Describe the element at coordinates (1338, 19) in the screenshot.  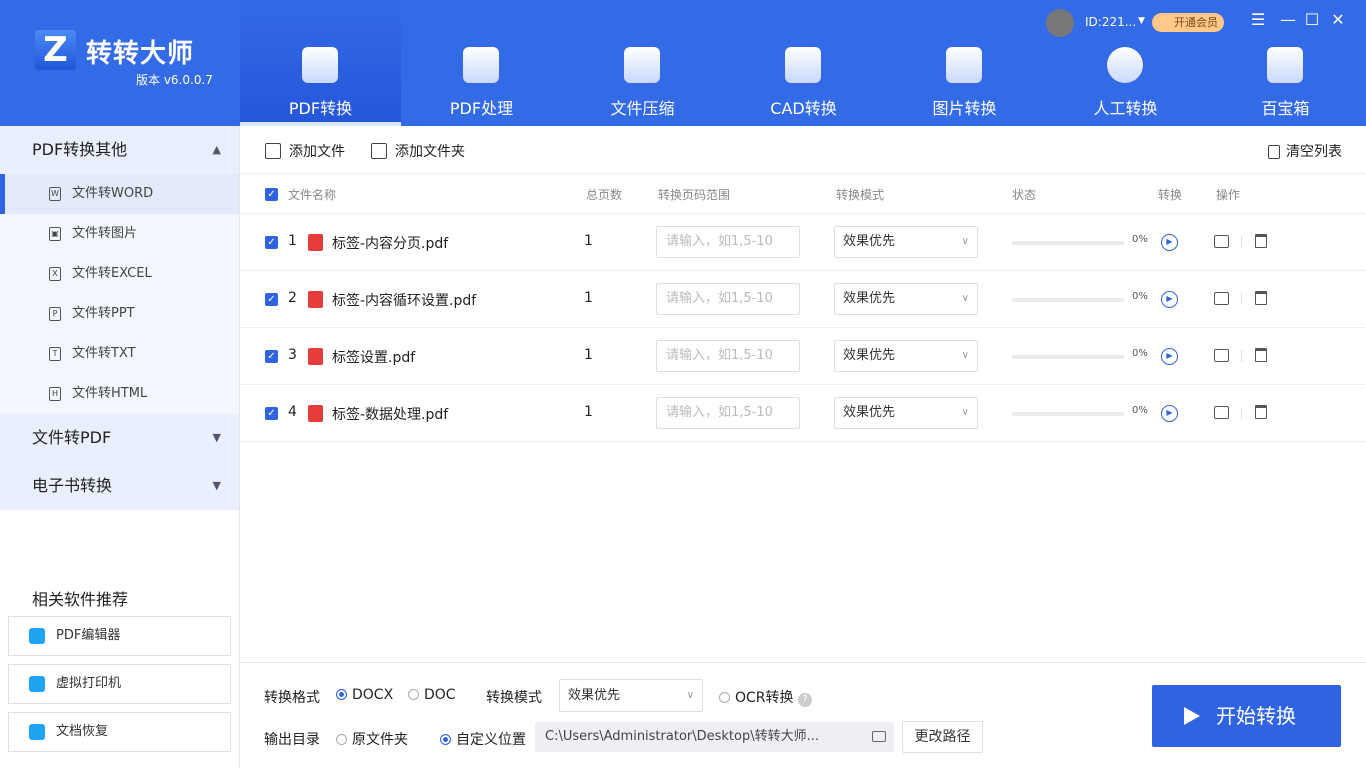
I see `close-icon: ✕` at that location.